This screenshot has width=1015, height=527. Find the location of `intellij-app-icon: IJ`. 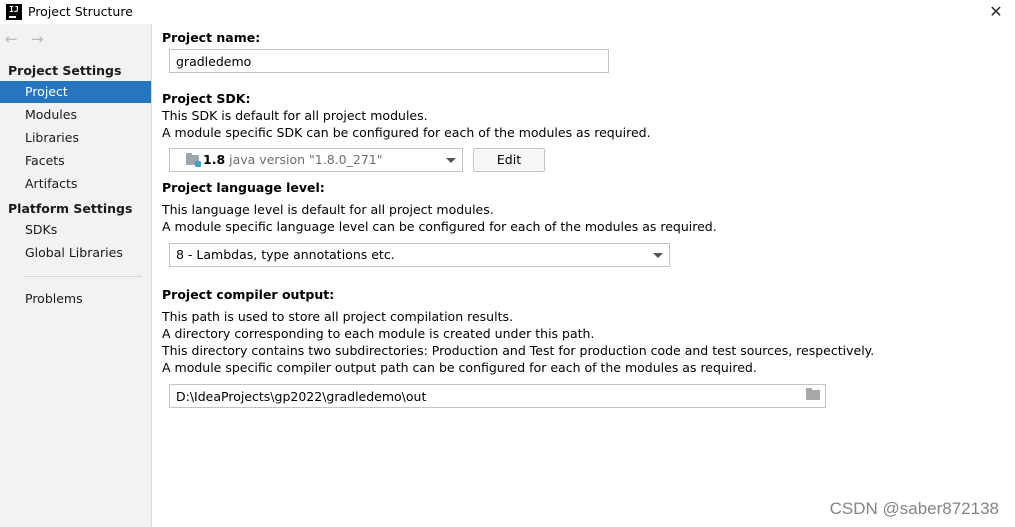

intellij-app-icon: IJ is located at coordinates (14, 12).